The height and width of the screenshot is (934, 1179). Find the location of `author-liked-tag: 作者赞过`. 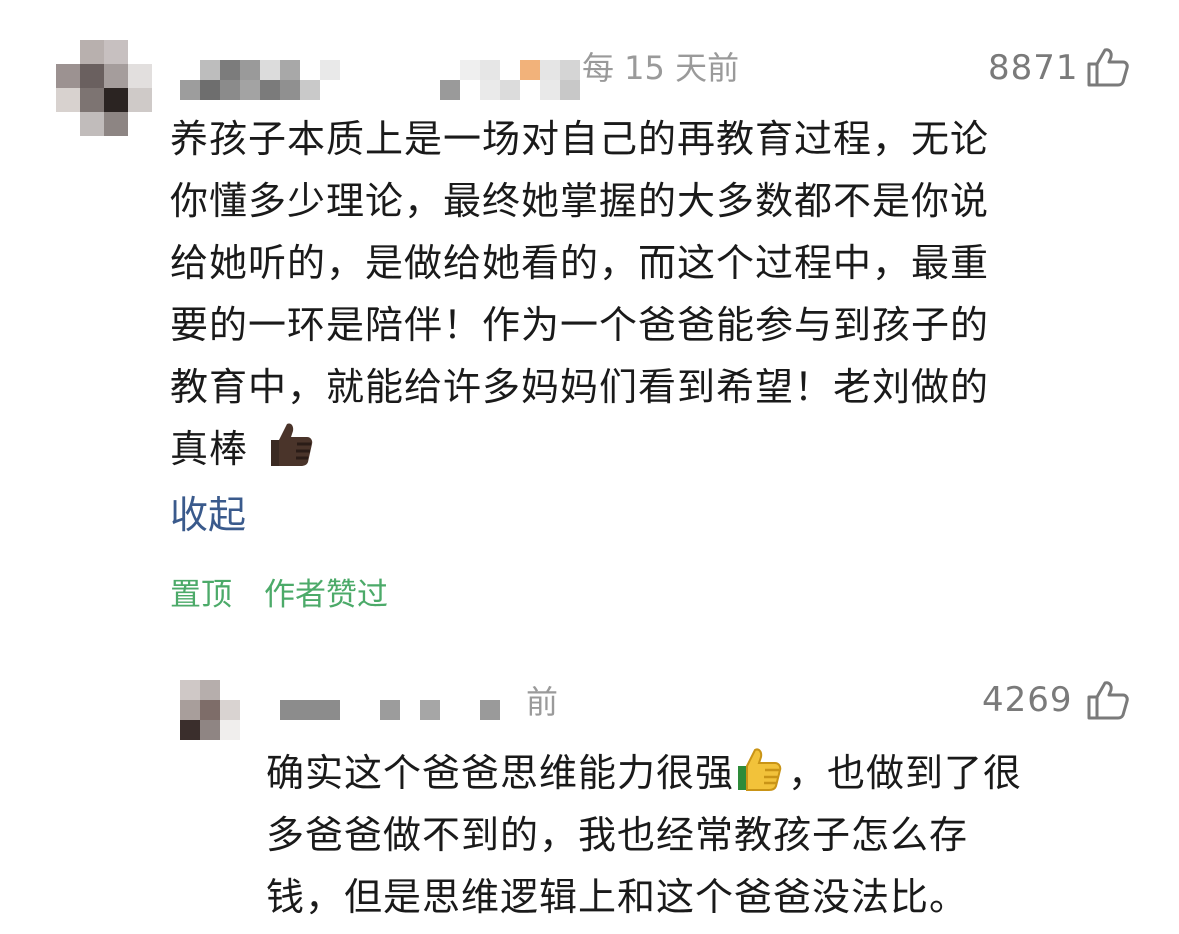

author-liked-tag: 作者赞过 is located at coordinates (326, 595).